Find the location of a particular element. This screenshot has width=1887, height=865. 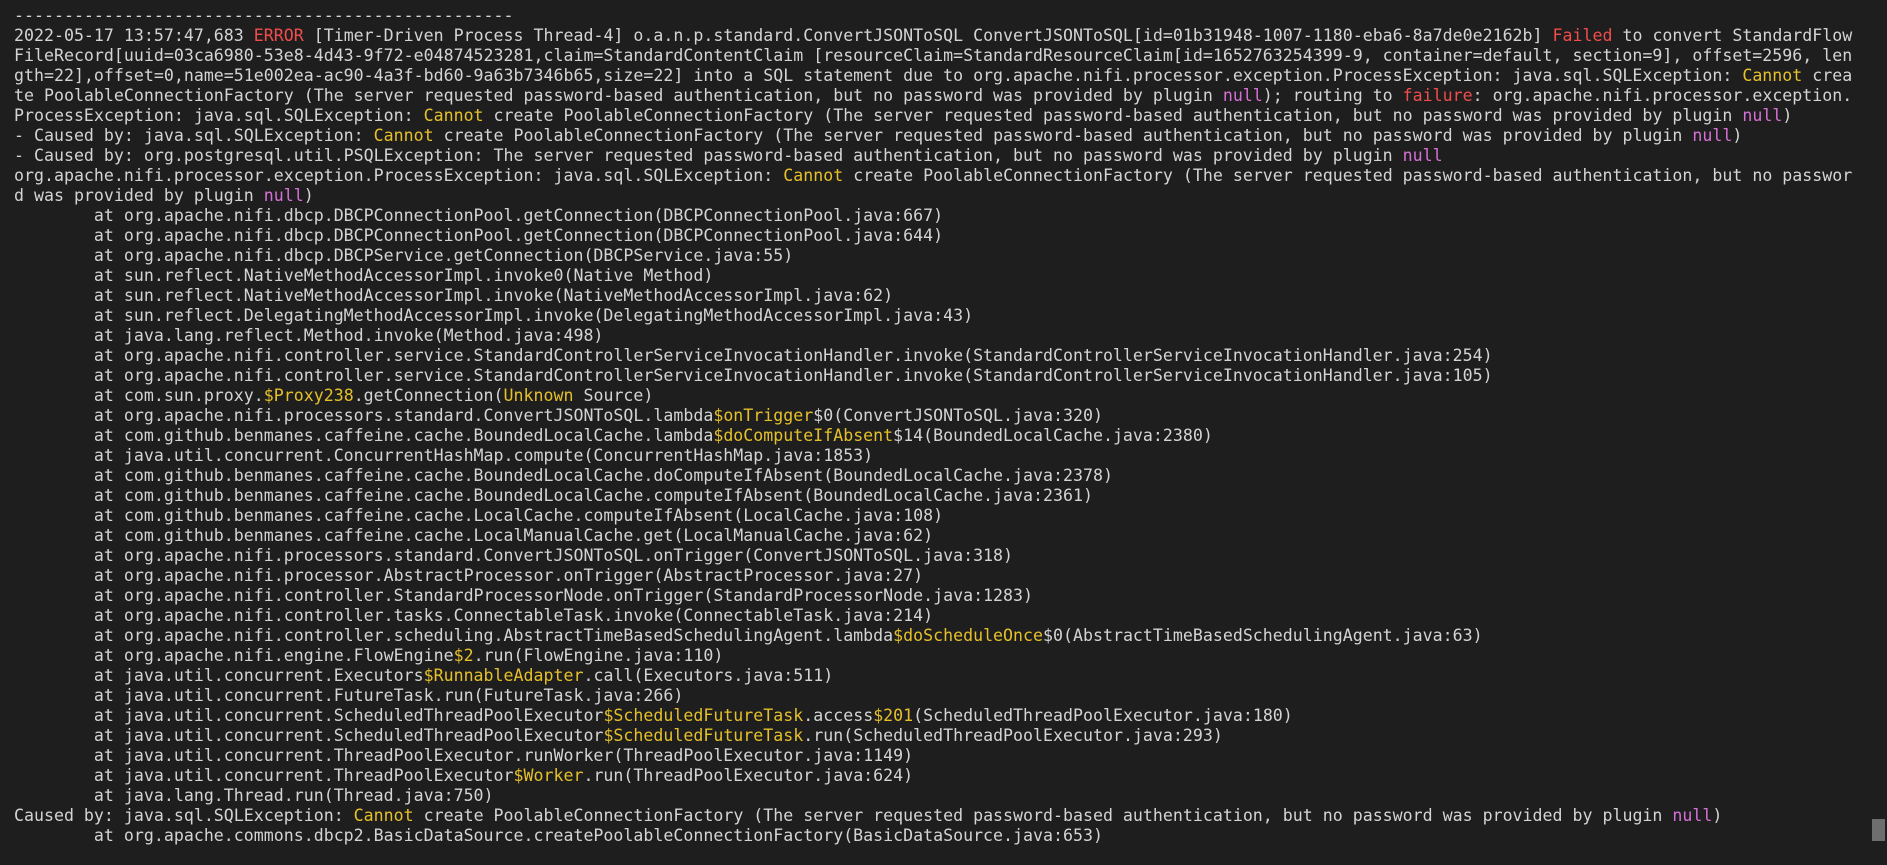

vertical-scrollbar is located at coordinates (1878, 432).